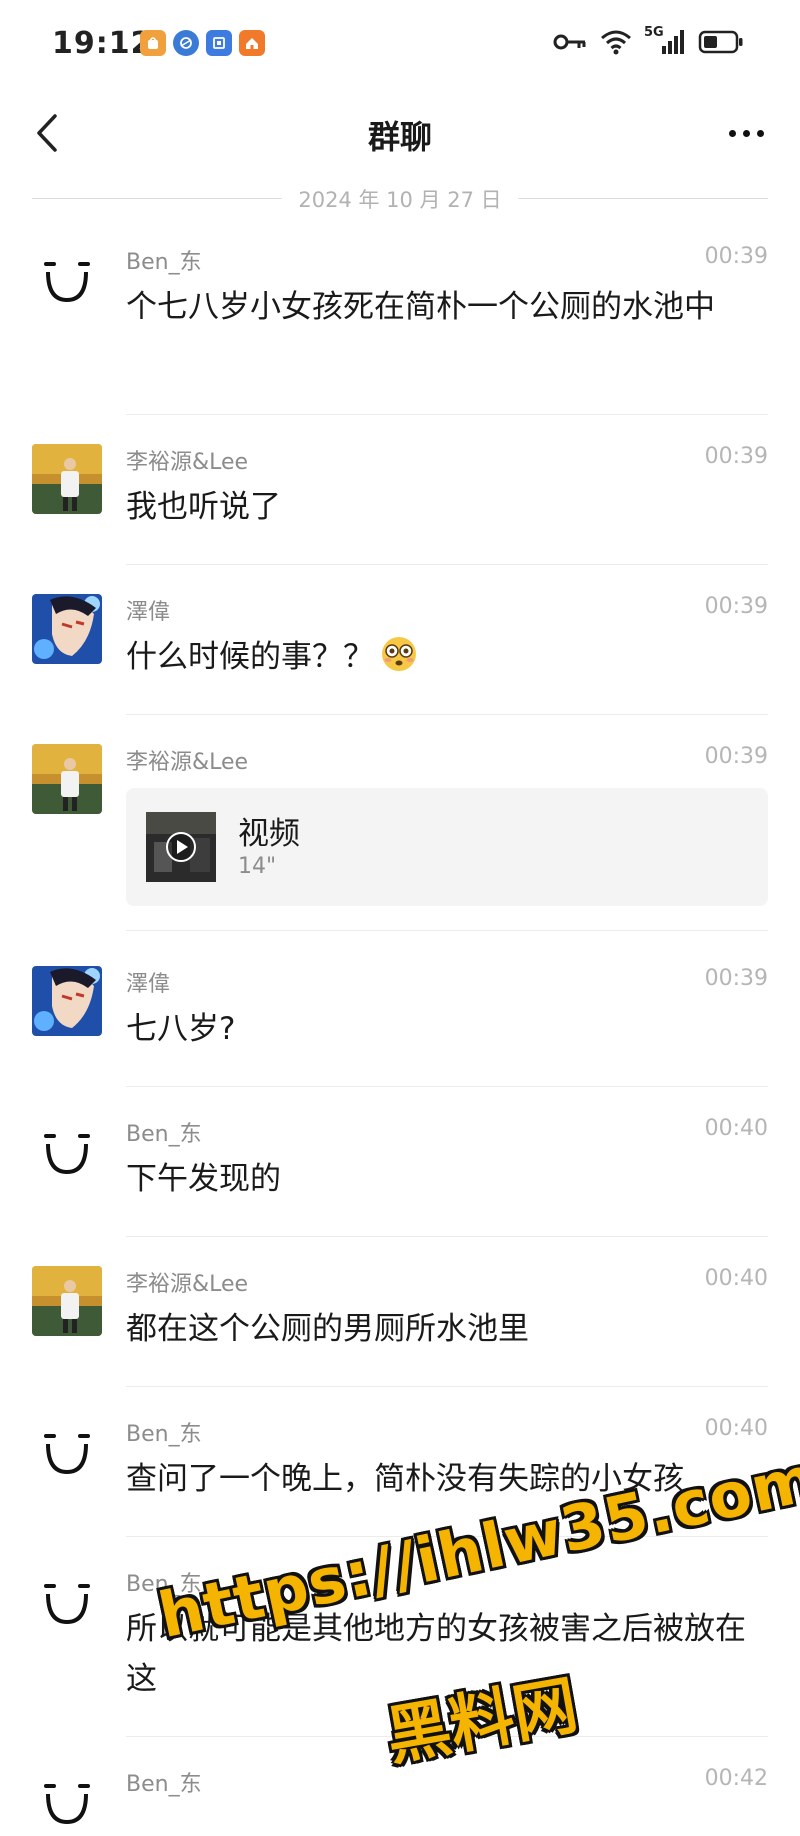  Describe the element at coordinates (732, 133) in the screenshot. I see `more-dots-icon` at that location.